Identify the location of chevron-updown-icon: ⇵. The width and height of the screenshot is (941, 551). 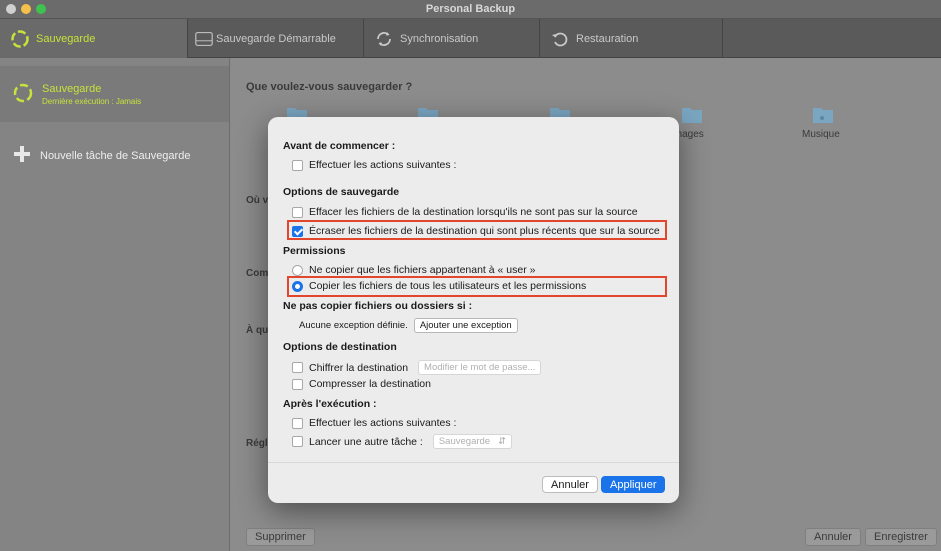
(502, 441).